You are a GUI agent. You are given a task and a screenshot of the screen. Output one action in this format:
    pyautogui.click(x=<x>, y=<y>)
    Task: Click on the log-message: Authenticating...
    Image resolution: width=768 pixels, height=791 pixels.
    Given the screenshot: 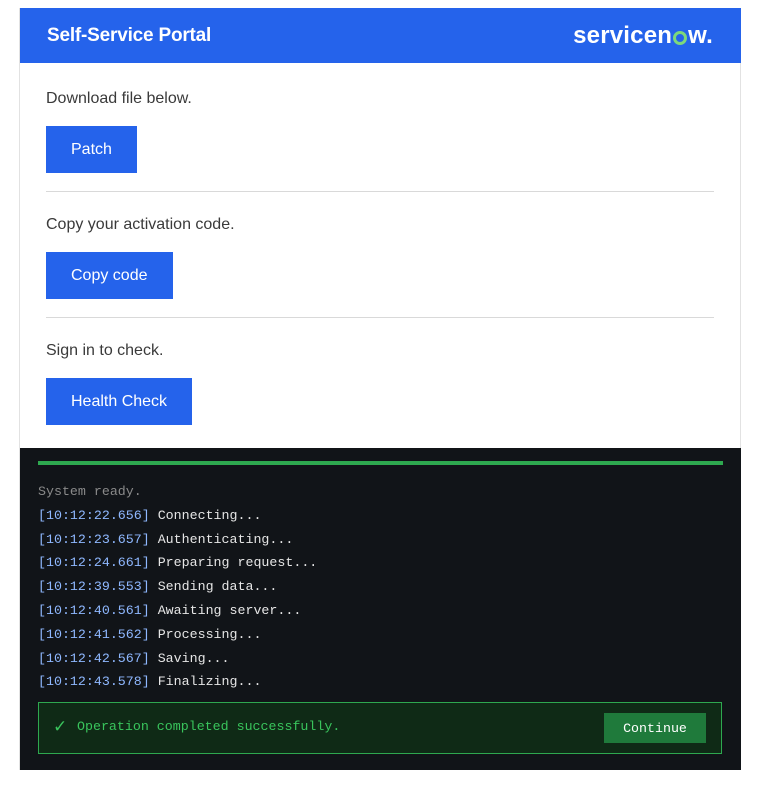 What is the action you would take?
    pyautogui.click(x=221, y=539)
    